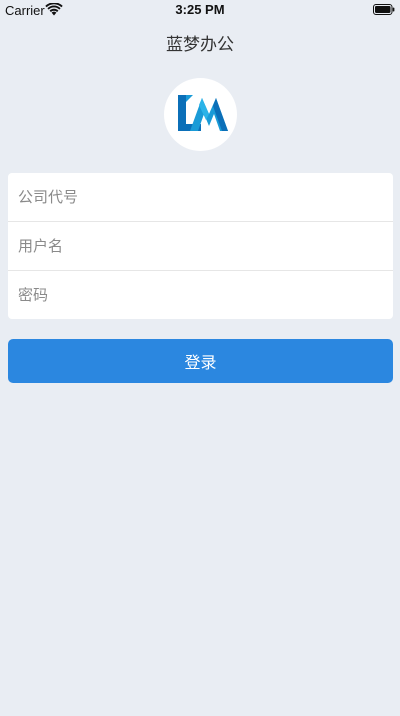 This screenshot has width=400, height=716. I want to click on app-logo-icon, so click(203, 113).